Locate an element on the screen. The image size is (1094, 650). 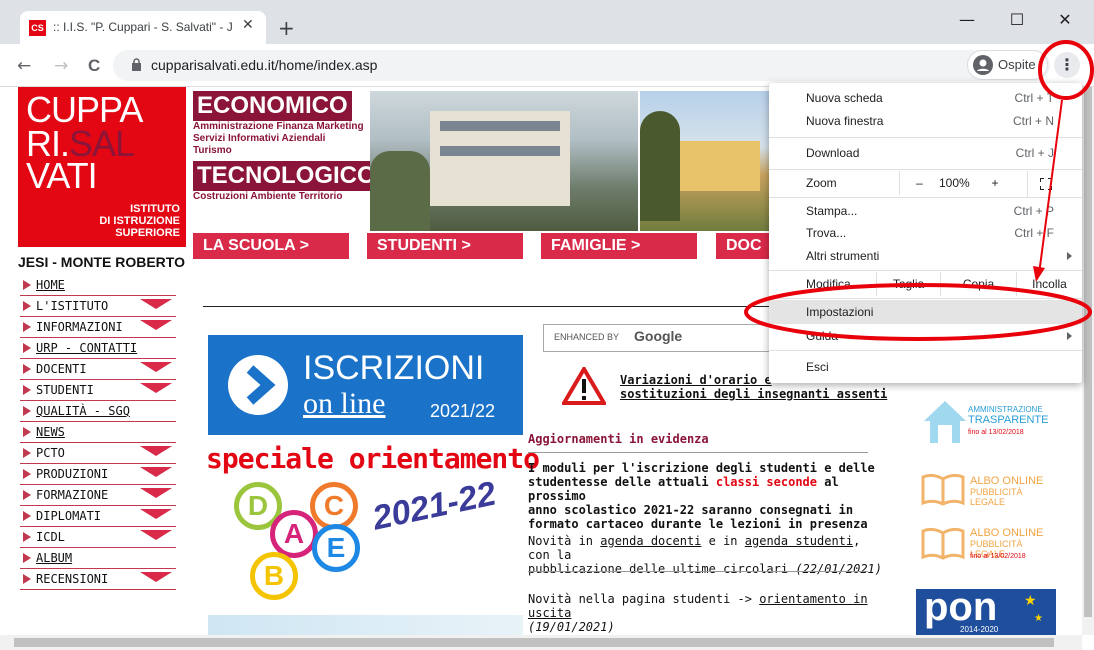
open-book-icon is located at coordinates (943, 543).